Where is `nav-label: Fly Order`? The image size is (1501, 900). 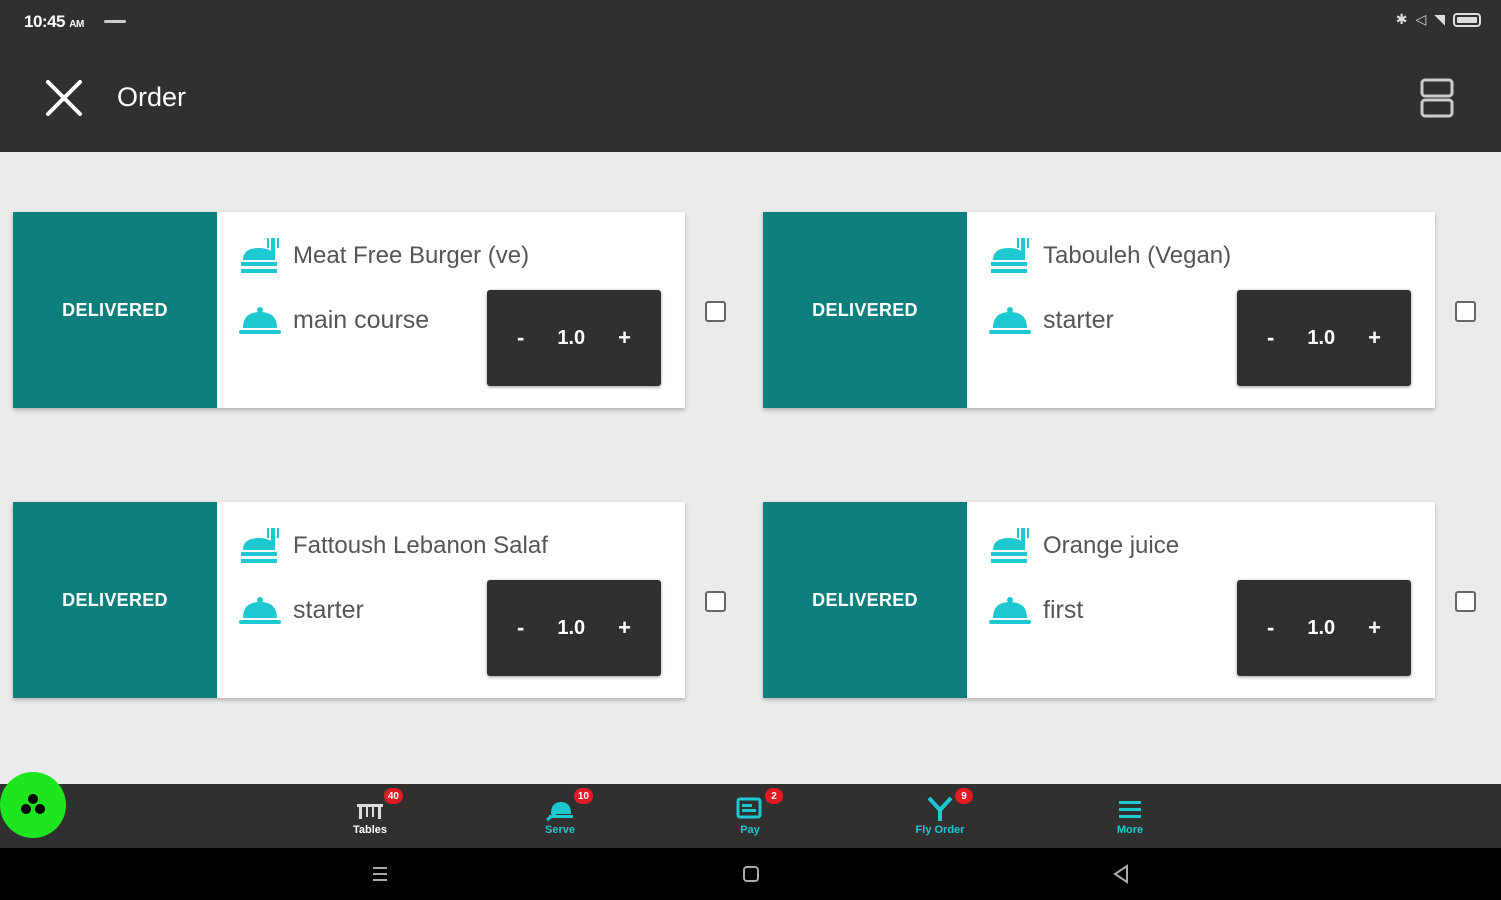 nav-label: Fly Order is located at coordinates (940, 830).